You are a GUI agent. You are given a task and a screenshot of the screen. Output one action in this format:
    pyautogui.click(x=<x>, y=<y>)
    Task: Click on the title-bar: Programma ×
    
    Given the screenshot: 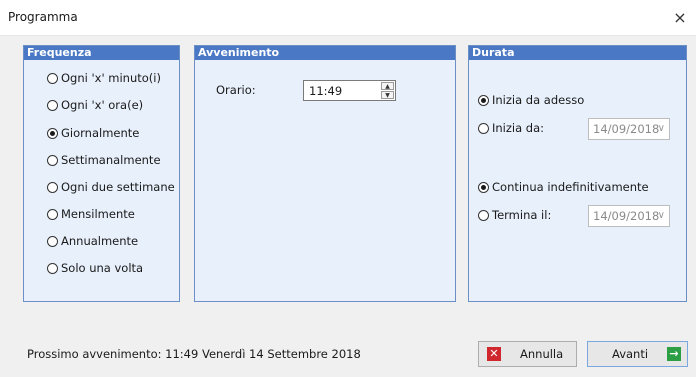 What is the action you would take?
    pyautogui.click(x=348, y=18)
    